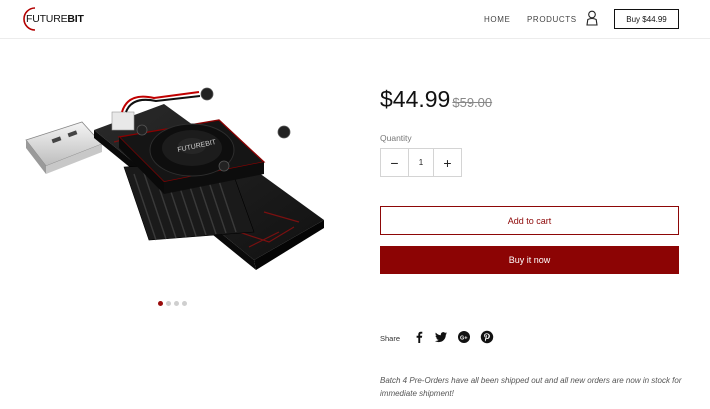  Describe the element at coordinates (415, 99) in the screenshot. I see `product-price: $44.99` at that location.